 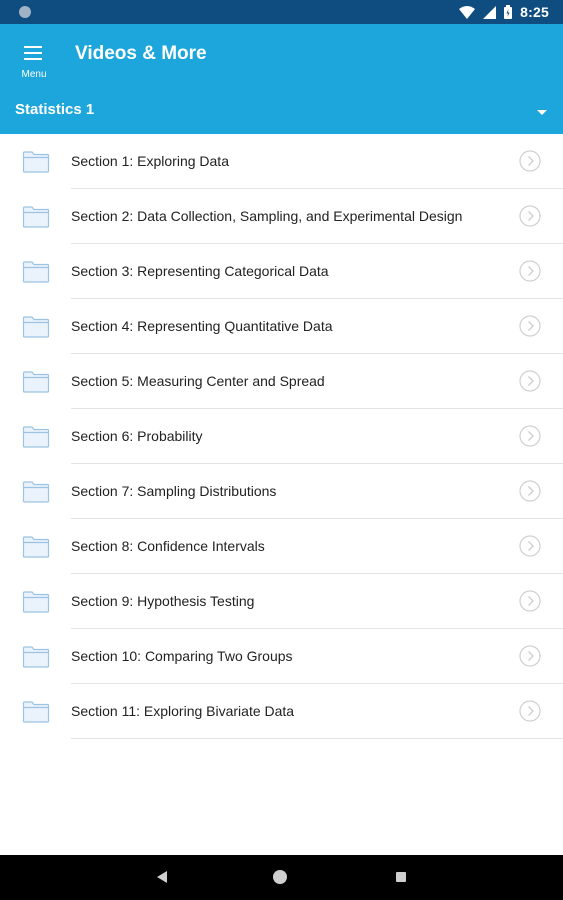 I want to click on signal-icon, so click(x=490, y=12).